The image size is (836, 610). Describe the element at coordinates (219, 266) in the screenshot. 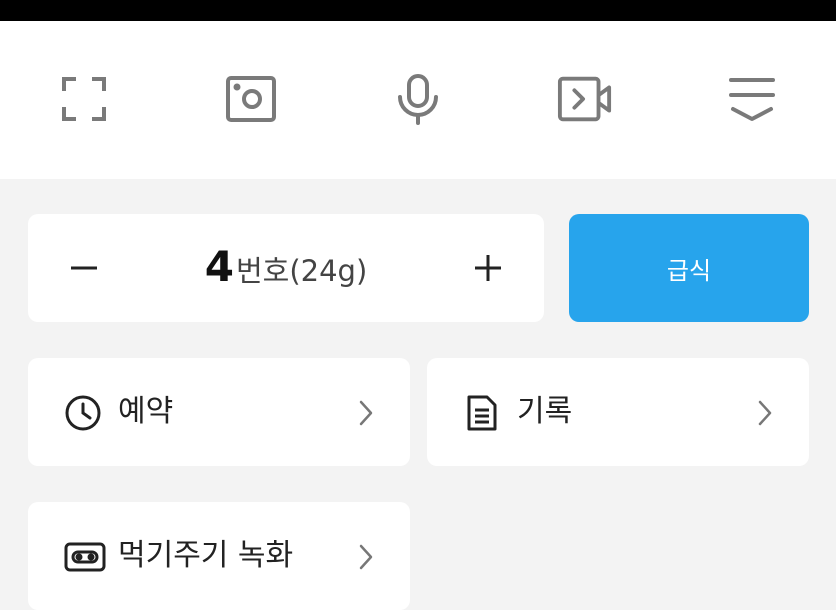

I see `portion-number: 4` at that location.